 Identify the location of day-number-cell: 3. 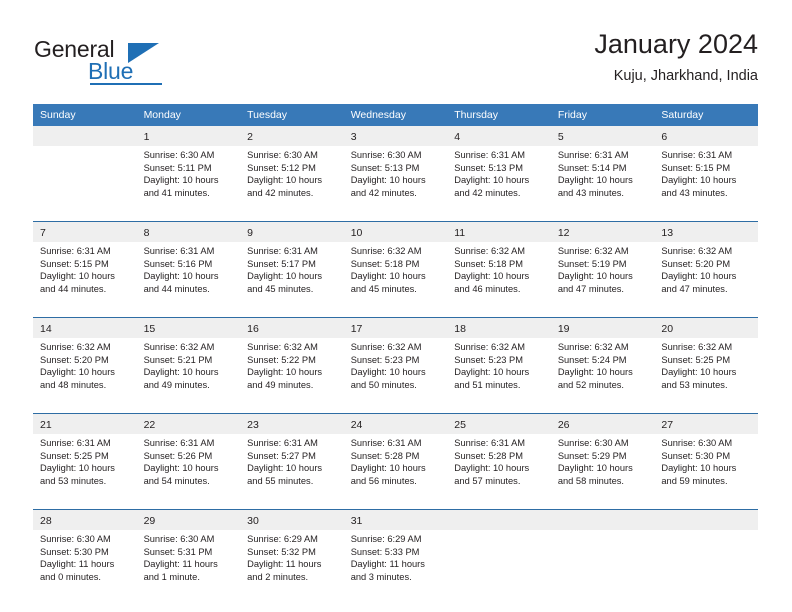
(395, 136).